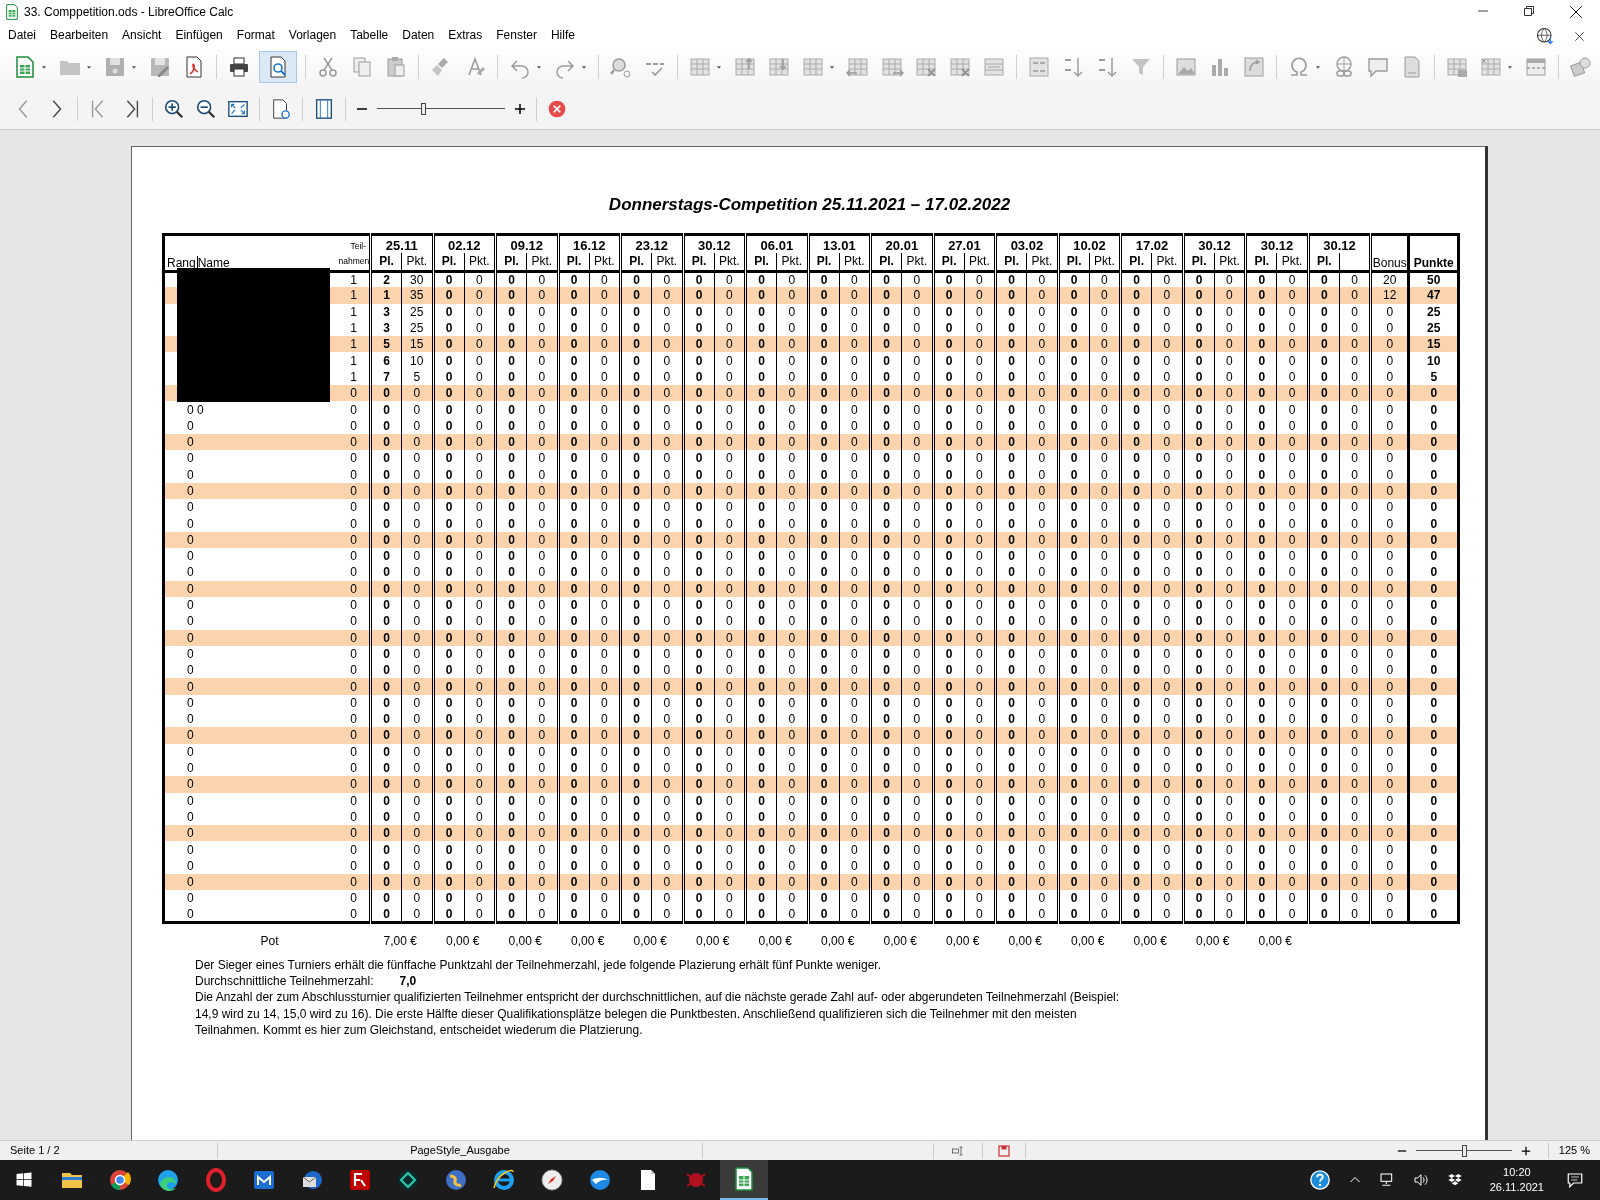 Image resolution: width=1600 pixels, height=1200 pixels. I want to click on shapes-icon, so click(1581, 67).